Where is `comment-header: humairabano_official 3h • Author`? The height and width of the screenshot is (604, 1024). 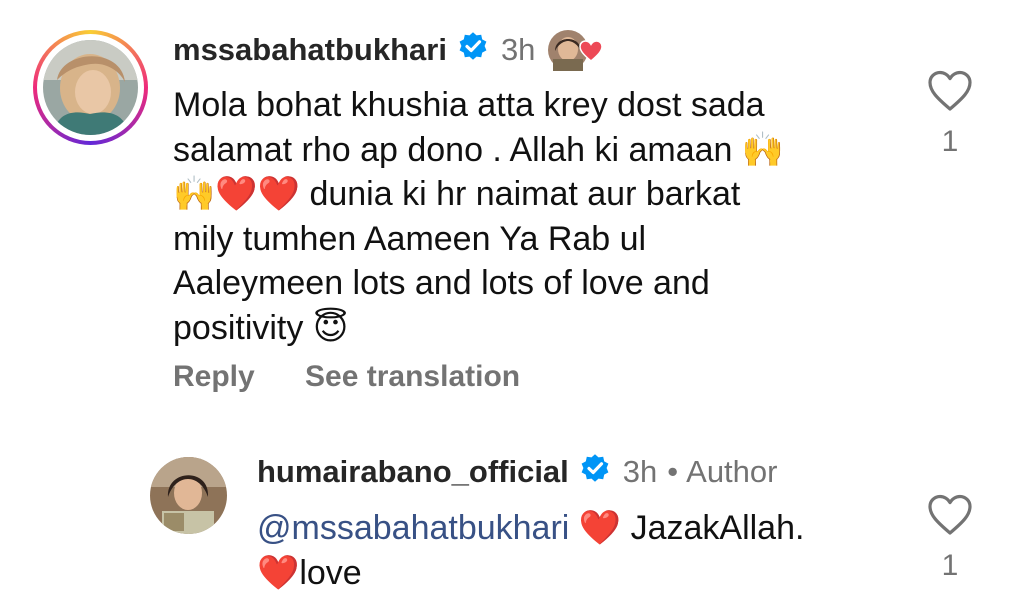 comment-header: humairabano_official 3h • Author is located at coordinates (517, 472).